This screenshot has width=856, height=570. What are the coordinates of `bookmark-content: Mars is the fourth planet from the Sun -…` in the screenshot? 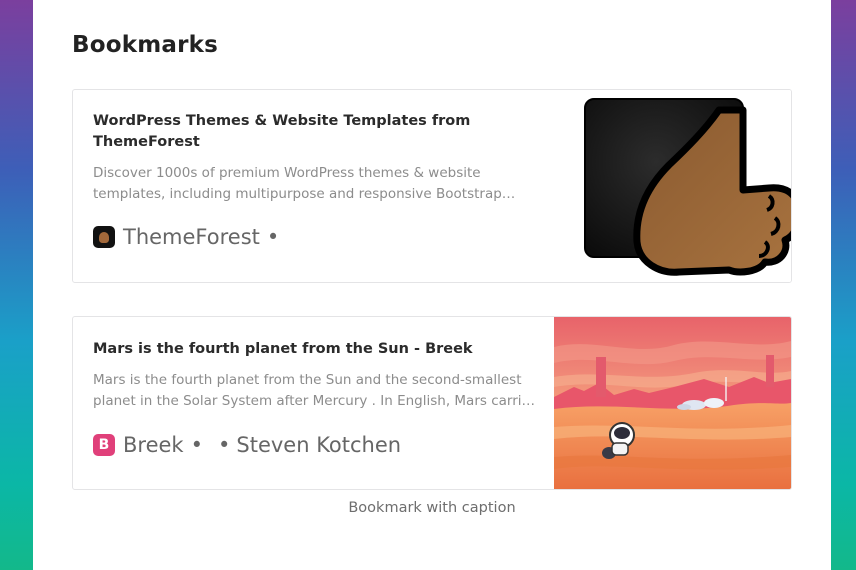 It's located at (315, 398).